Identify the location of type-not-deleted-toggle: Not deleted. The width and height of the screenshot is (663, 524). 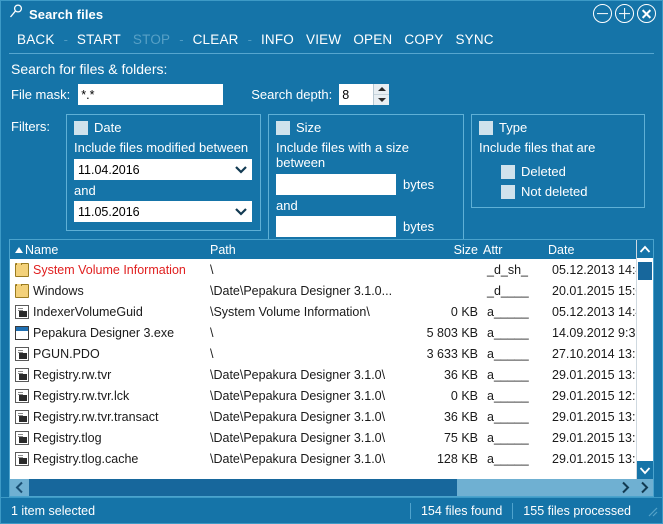
(558, 191).